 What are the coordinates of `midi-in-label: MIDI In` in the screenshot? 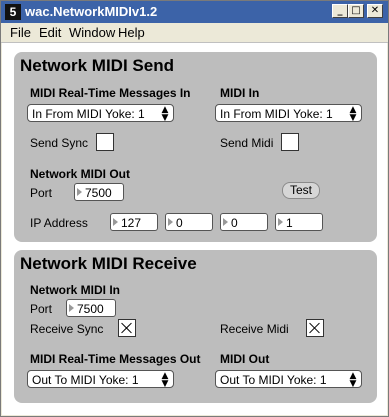 It's located at (240, 93).